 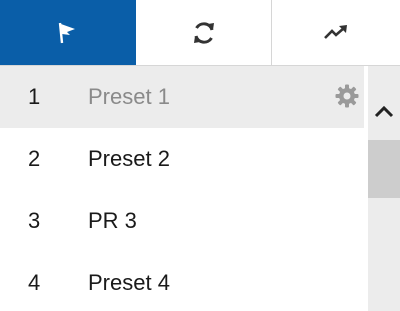 I want to click on trend-arrow-icon, so click(x=335, y=31).